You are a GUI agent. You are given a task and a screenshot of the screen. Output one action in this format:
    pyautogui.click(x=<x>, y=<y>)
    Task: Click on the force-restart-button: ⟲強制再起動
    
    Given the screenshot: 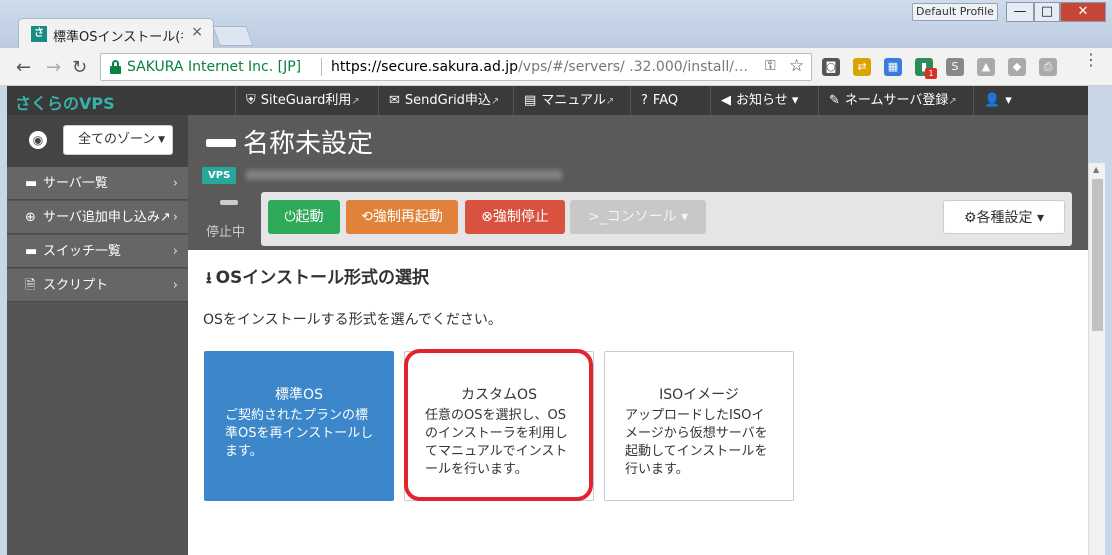 What is the action you would take?
    pyautogui.click(x=402, y=217)
    